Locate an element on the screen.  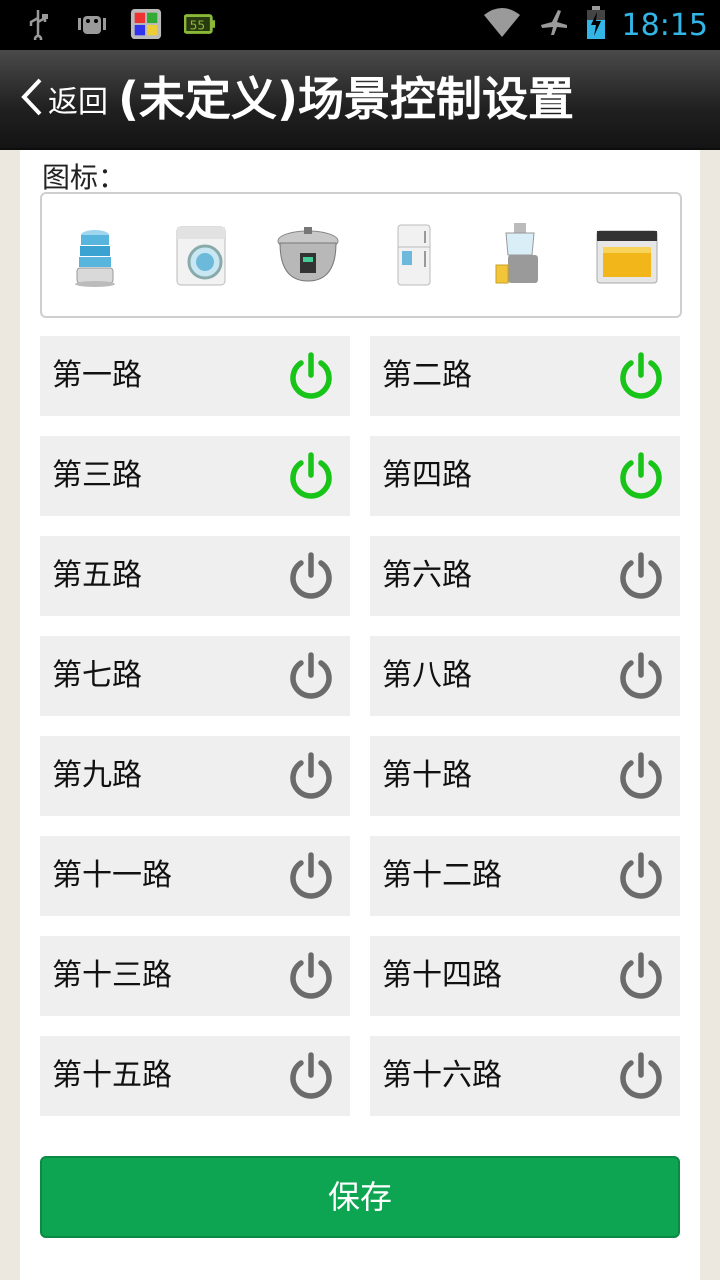
android-debug-icon is located at coordinates (92, 24).